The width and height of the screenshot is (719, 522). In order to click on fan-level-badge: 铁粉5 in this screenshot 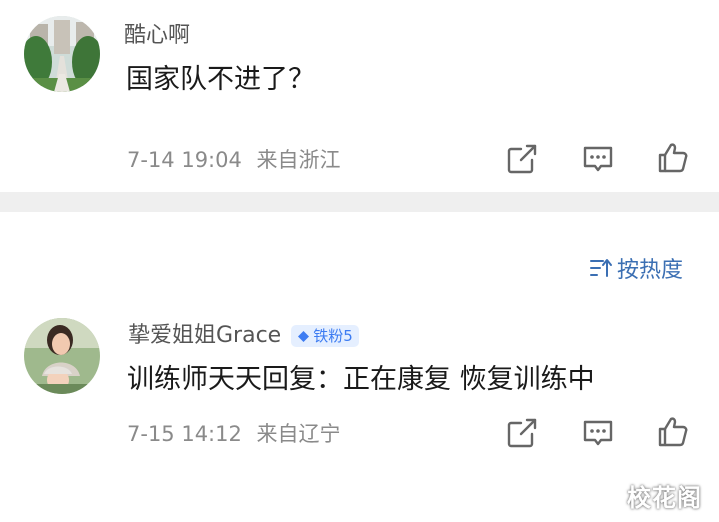, I will do `click(325, 336)`.